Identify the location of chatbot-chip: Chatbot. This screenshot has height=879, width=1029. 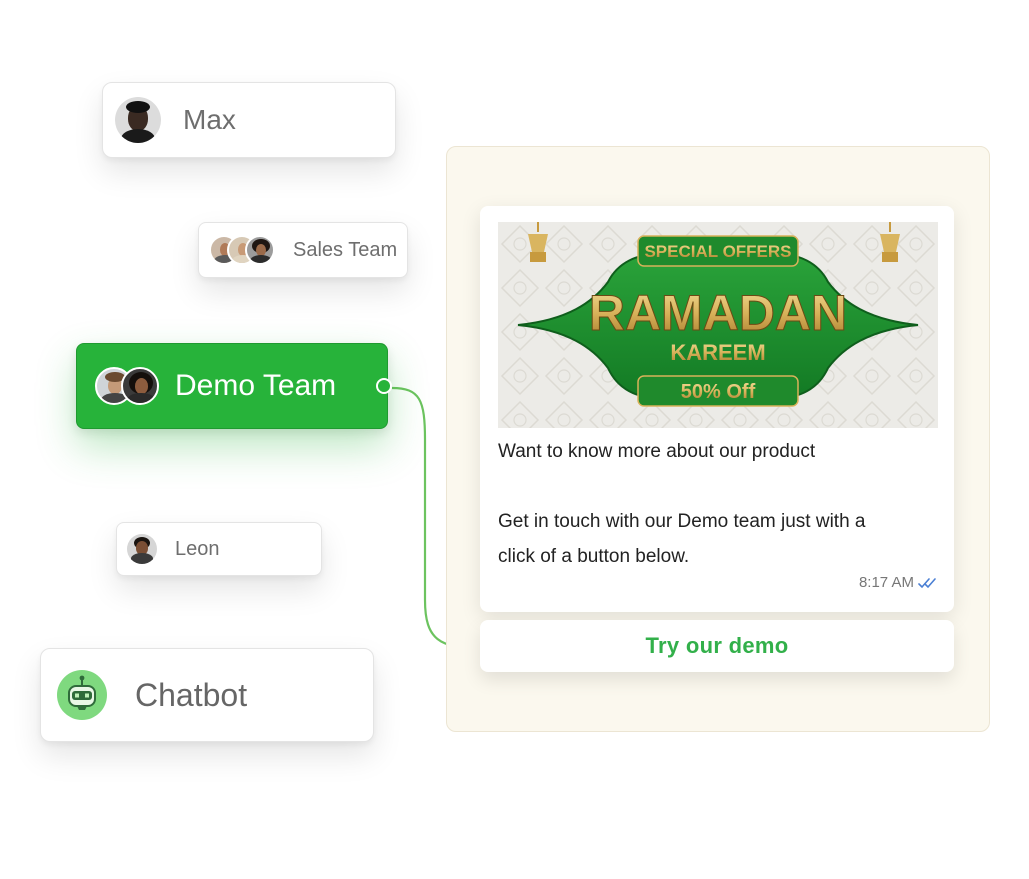
(207, 695).